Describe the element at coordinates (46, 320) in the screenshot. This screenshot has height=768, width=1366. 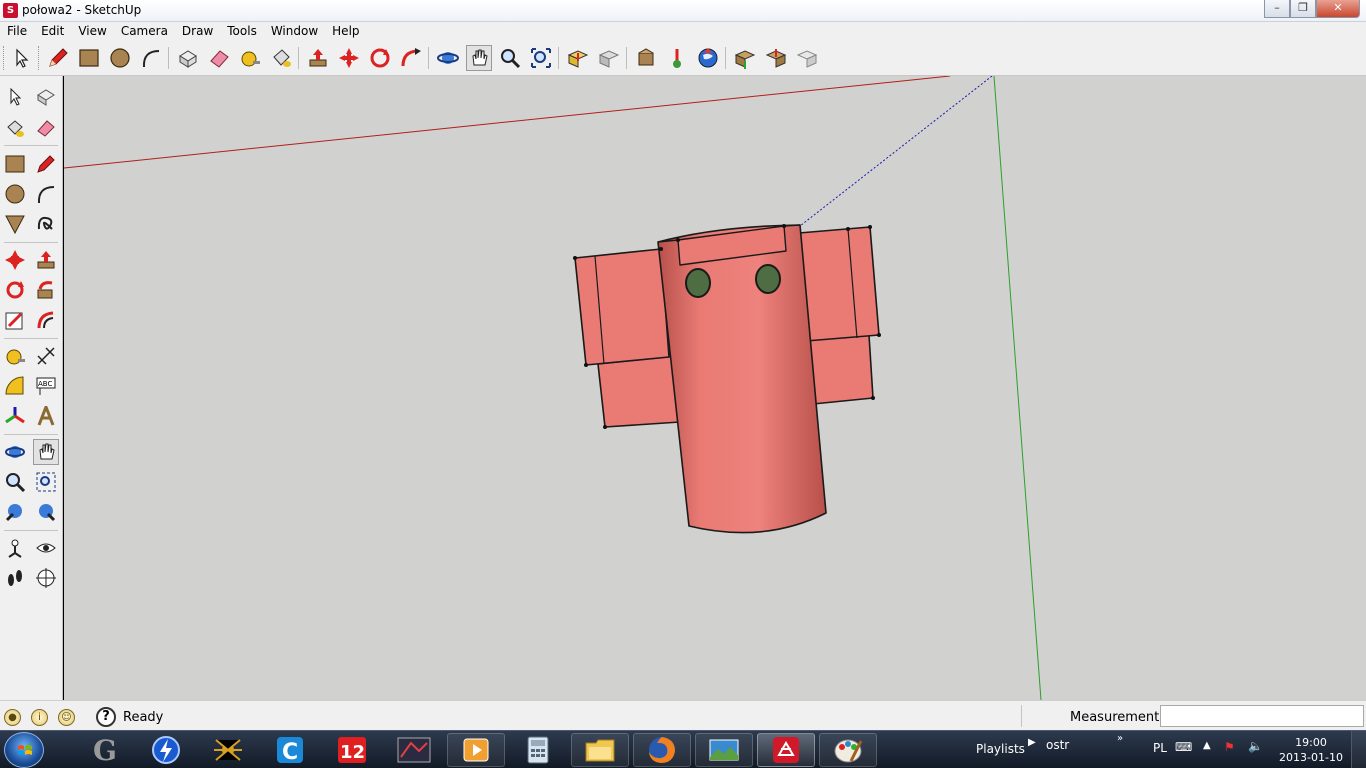
I see `offset-icon` at that location.